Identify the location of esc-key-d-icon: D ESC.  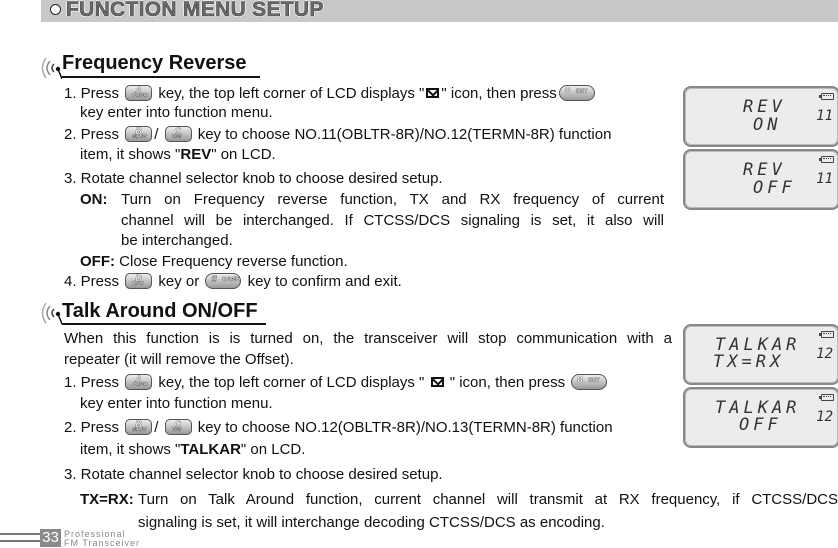
(139, 281).